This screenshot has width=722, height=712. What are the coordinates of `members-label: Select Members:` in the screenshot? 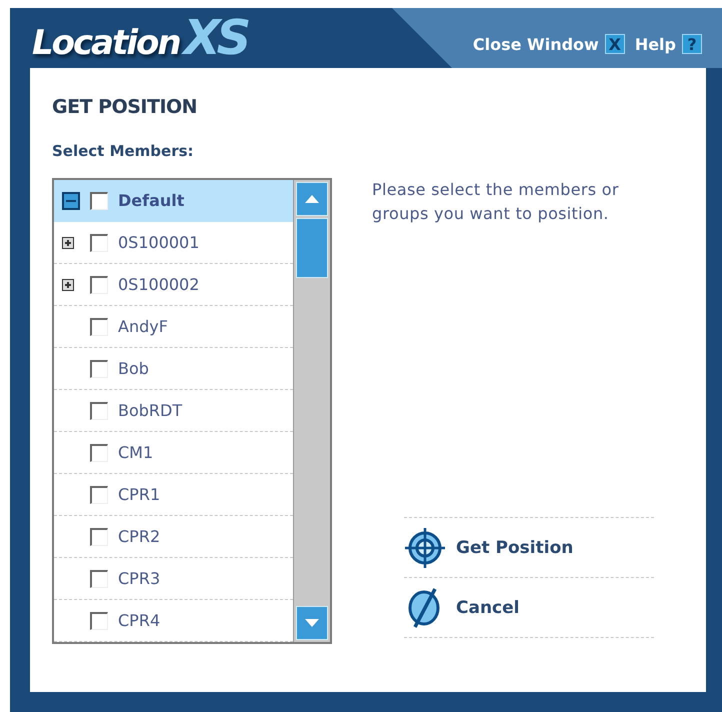 It's located at (123, 151).